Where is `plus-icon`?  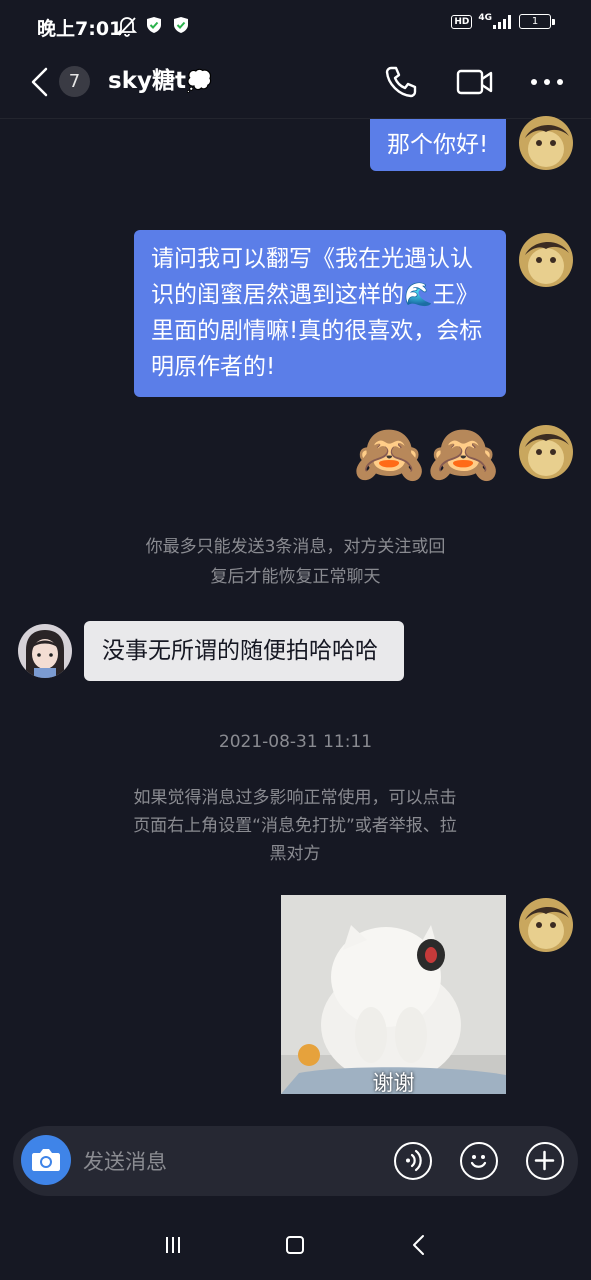
plus-icon is located at coordinates (544, 1160).